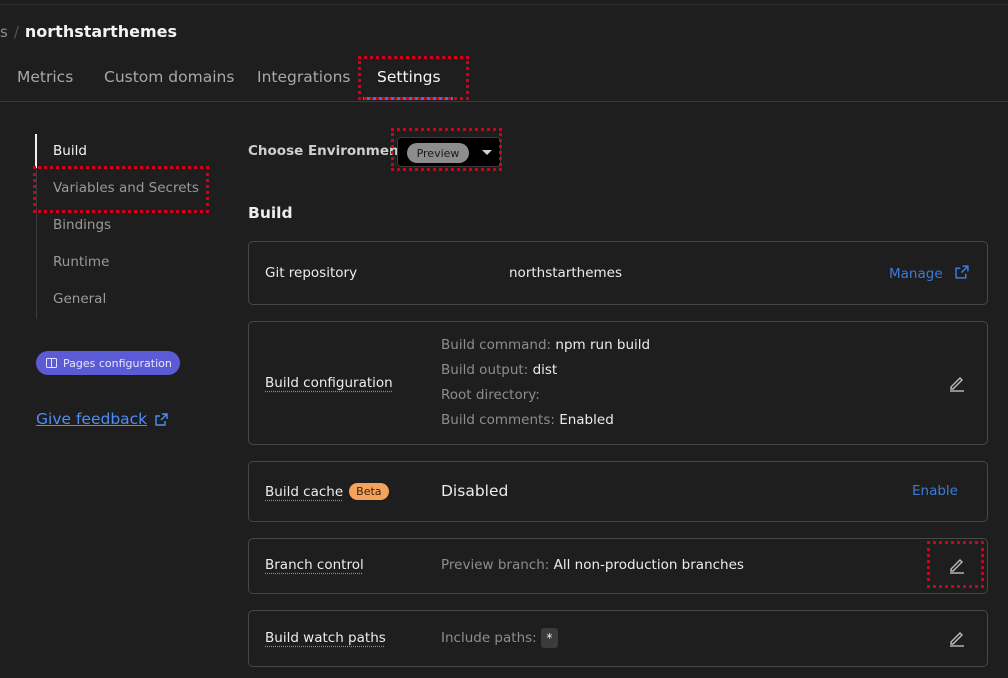  I want to click on build-output-row: Build output: dist, so click(499, 370).